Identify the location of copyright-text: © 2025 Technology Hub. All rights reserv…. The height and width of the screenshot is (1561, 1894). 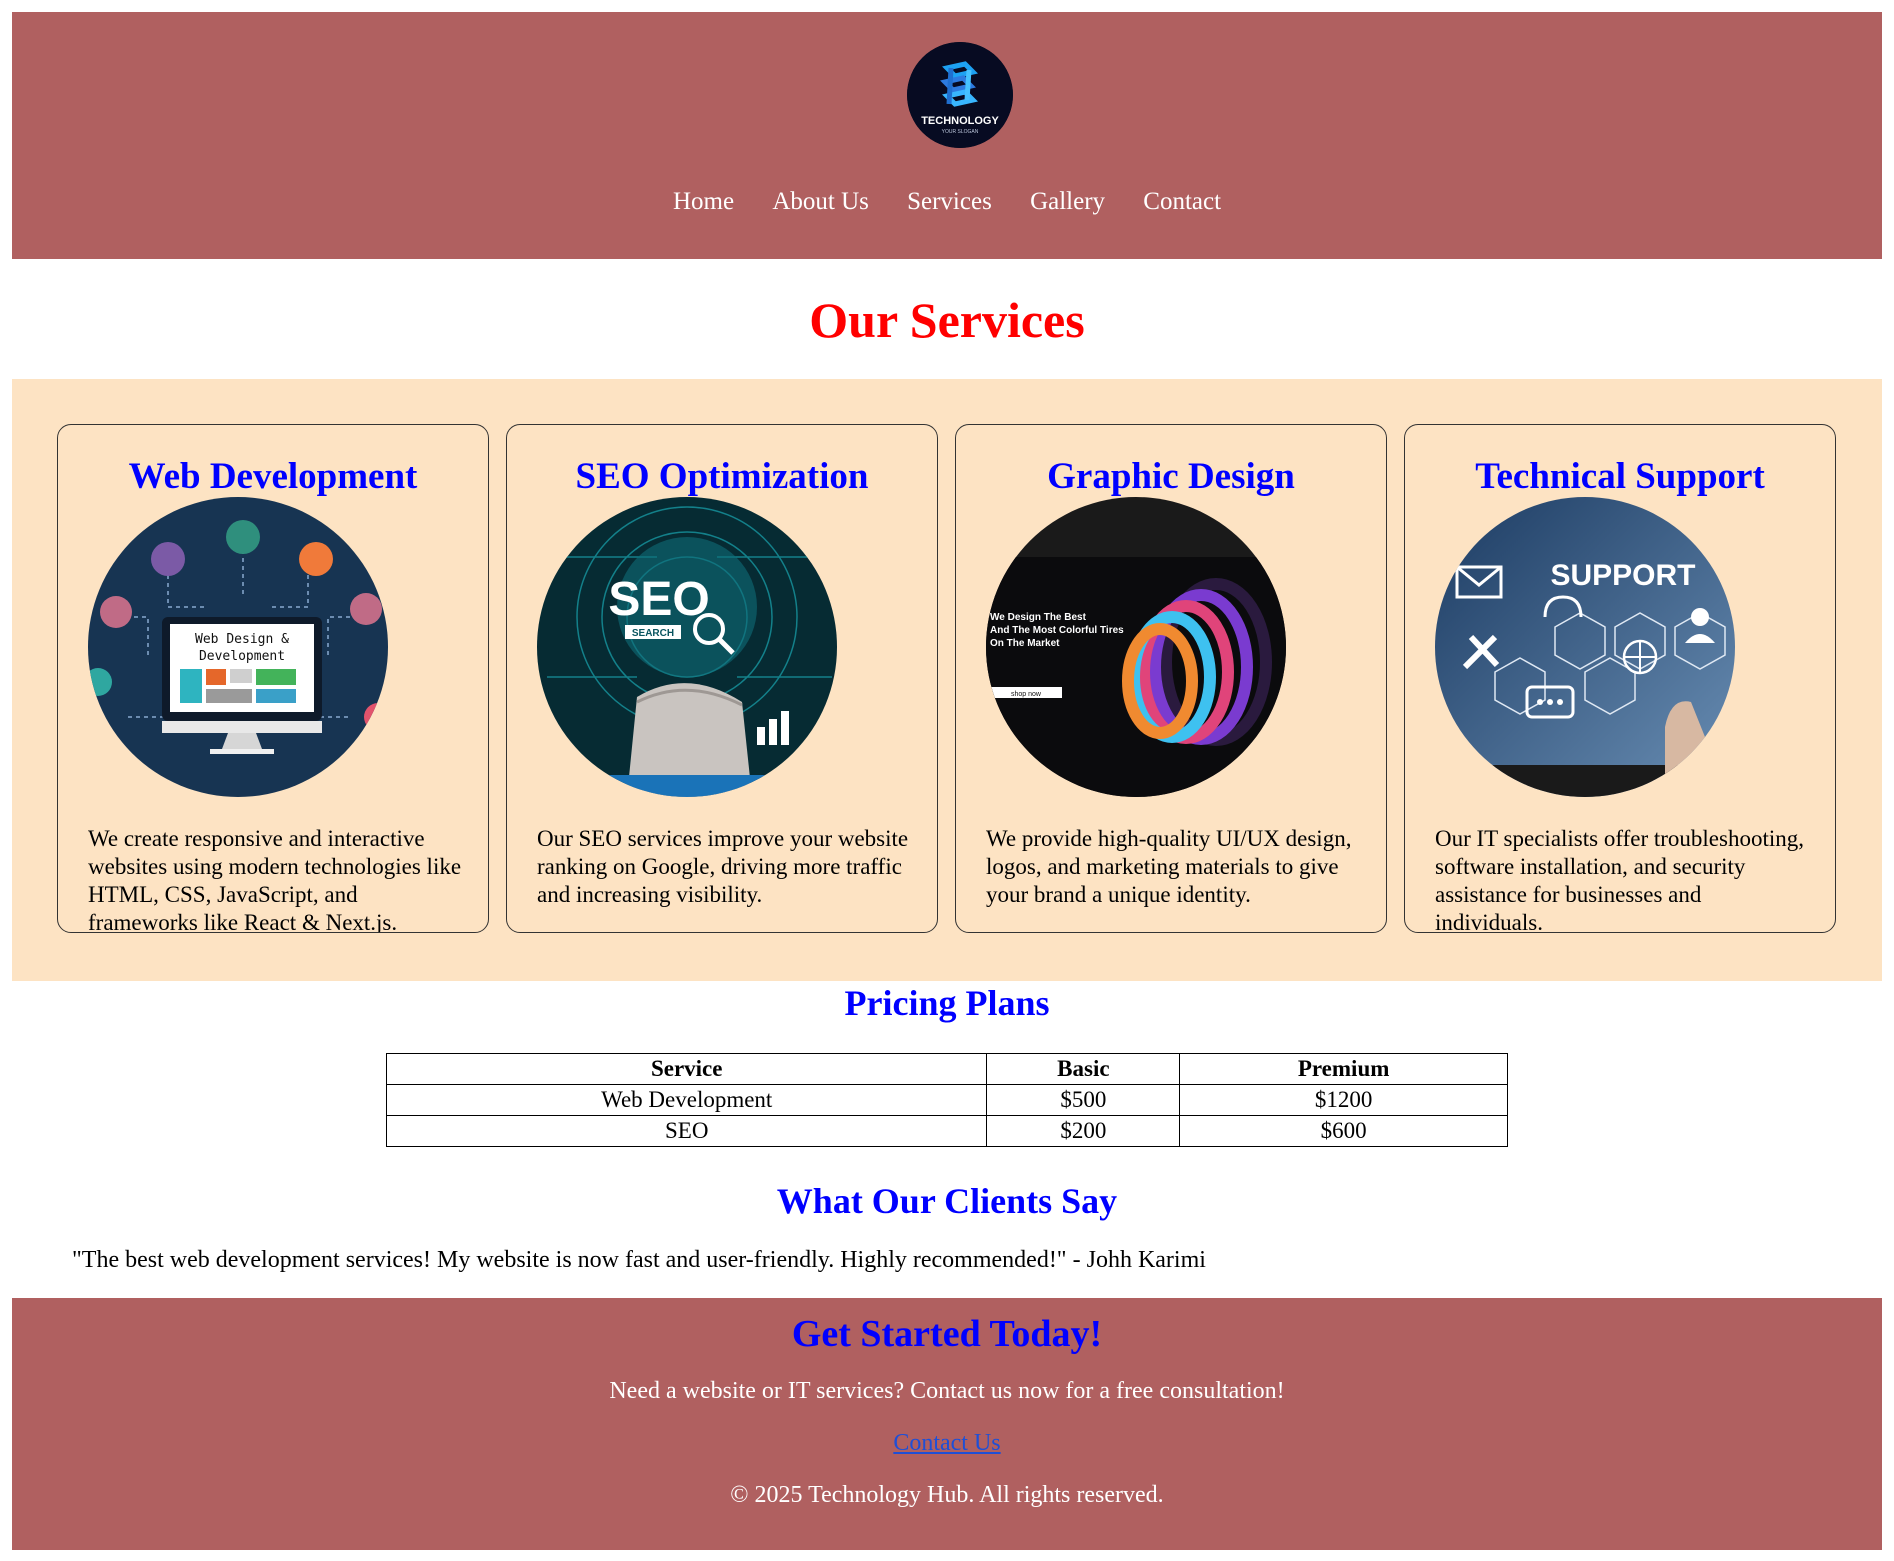
(947, 1495).